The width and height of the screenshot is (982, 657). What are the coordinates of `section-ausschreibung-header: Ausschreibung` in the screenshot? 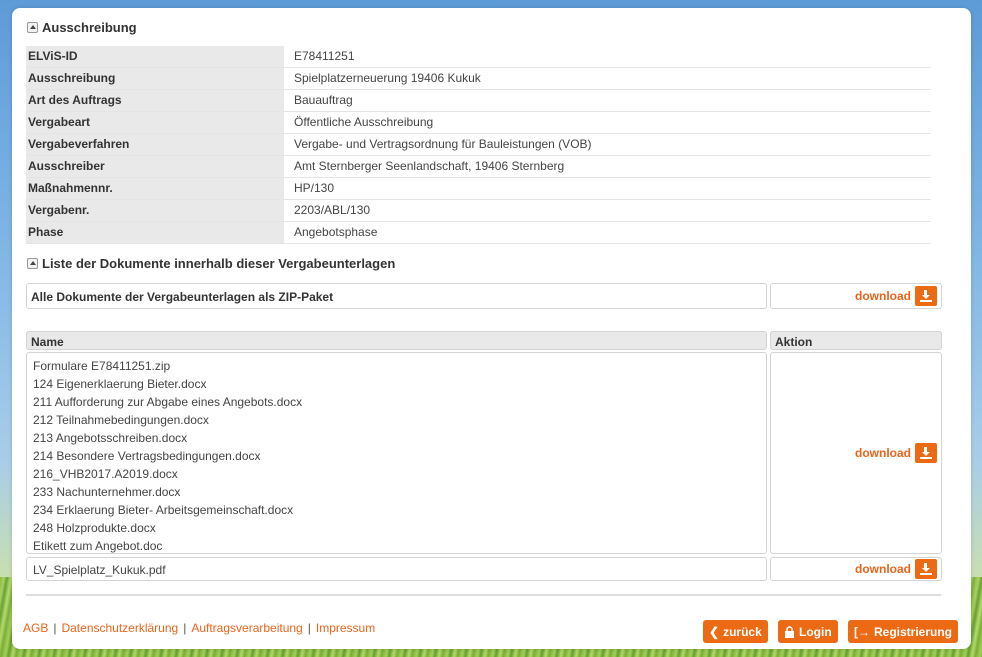 It's located at (82, 27).